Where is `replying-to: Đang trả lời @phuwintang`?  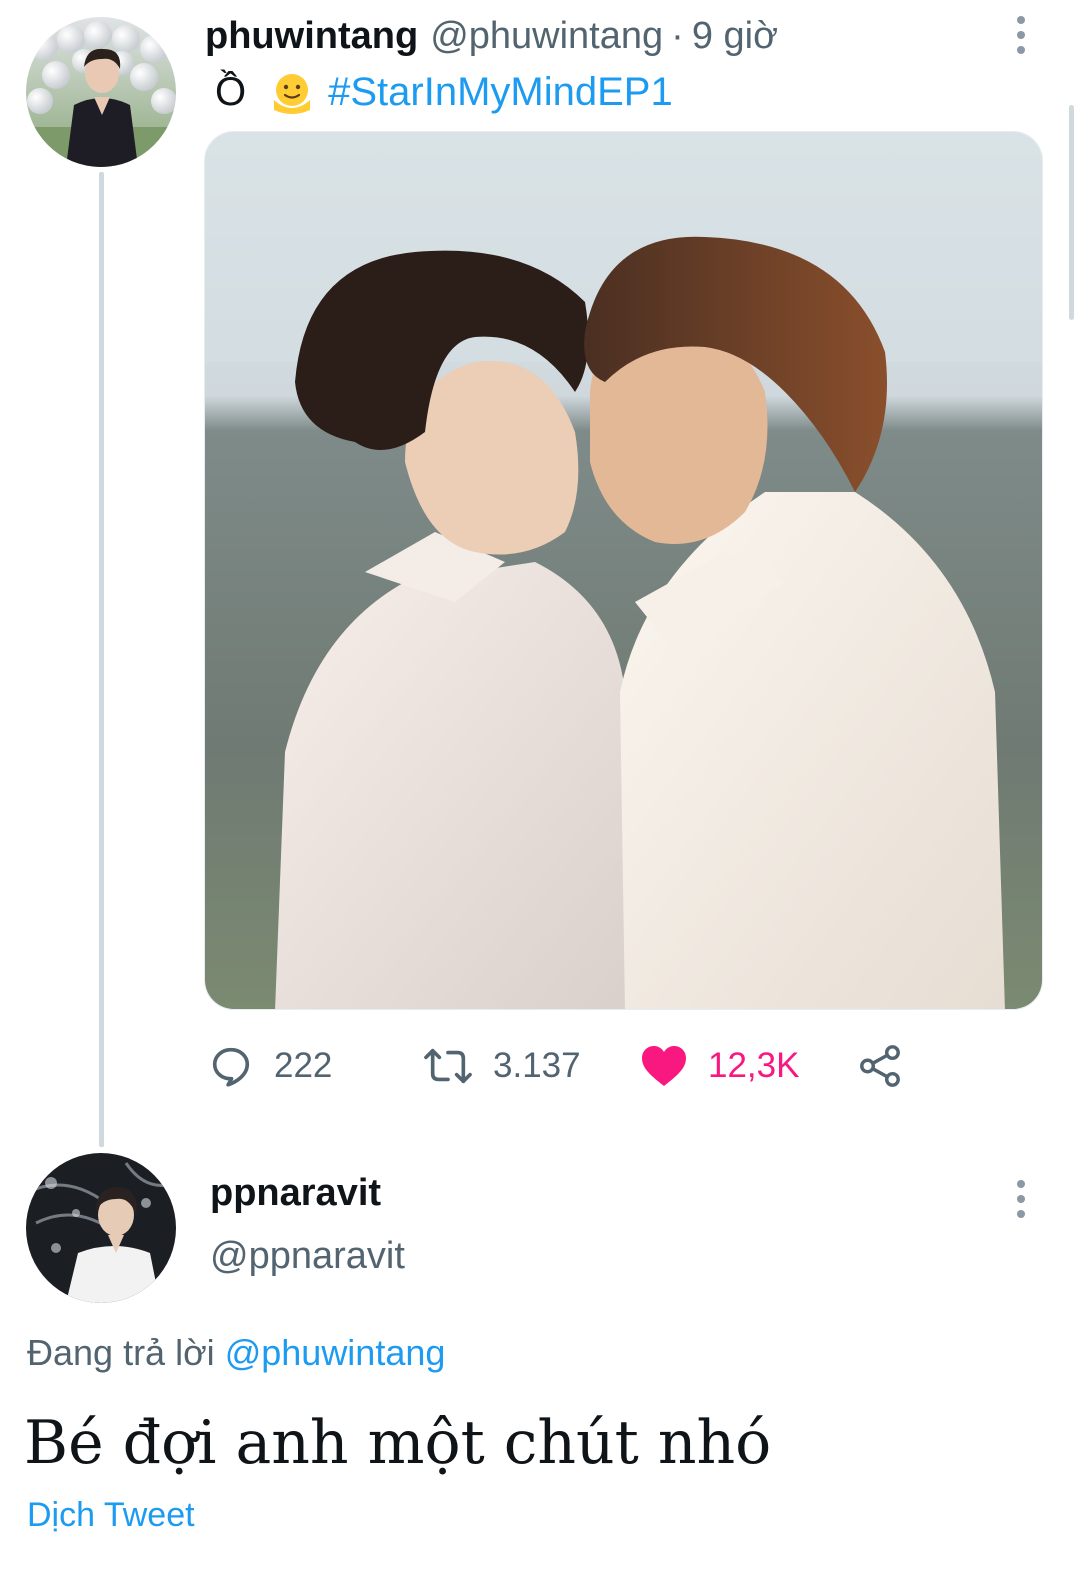 replying-to: Đang trả lời @phuwintang is located at coordinates (236, 1353).